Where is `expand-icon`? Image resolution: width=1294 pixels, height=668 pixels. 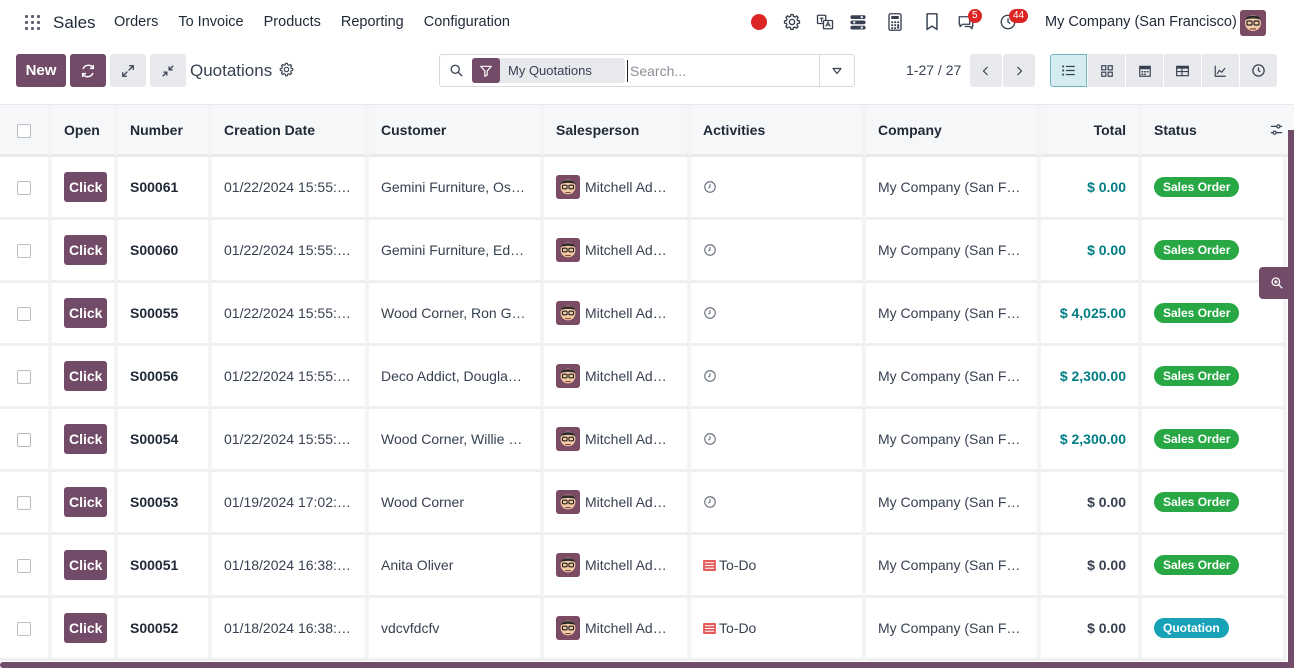
expand-icon is located at coordinates (128, 70).